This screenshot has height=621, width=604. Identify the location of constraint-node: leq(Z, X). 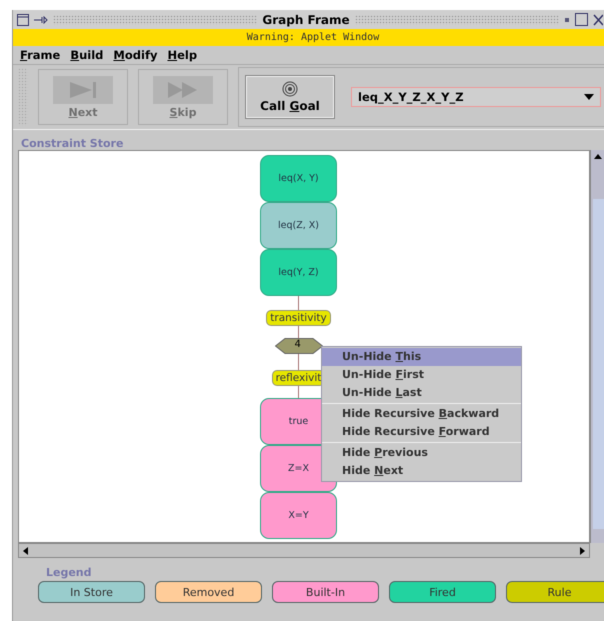
(298, 225).